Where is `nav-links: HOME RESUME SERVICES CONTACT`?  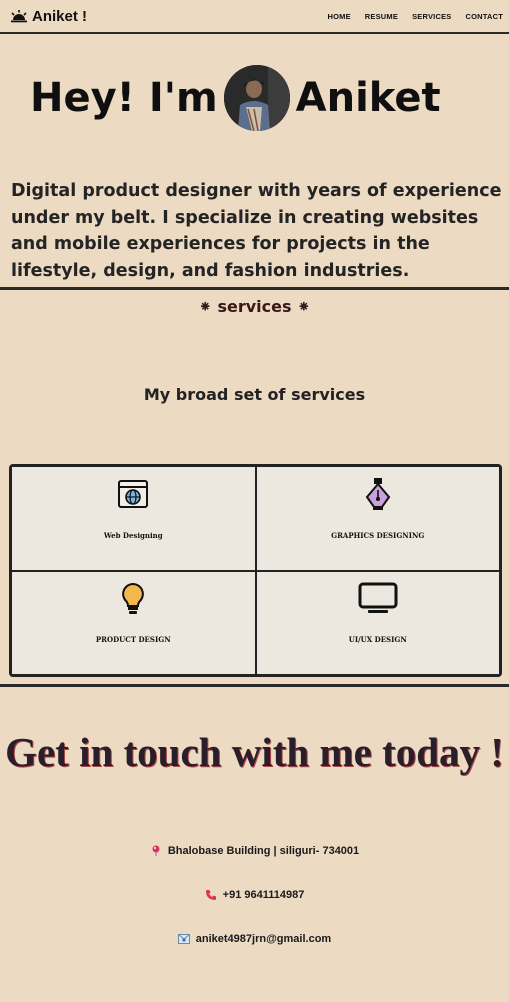 nav-links: HOME RESUME SERVICES CONTACT is located at coordinates (415, 16).